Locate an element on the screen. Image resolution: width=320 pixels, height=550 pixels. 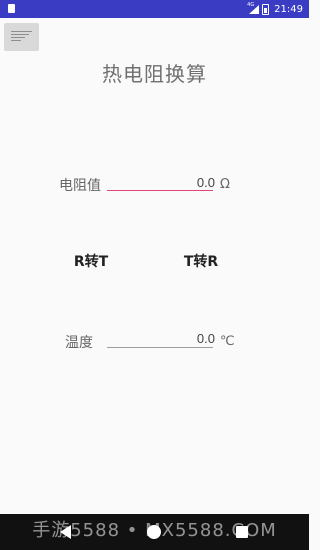
status-indicators: 4G 21:49 is located at coordinates (275, 8).